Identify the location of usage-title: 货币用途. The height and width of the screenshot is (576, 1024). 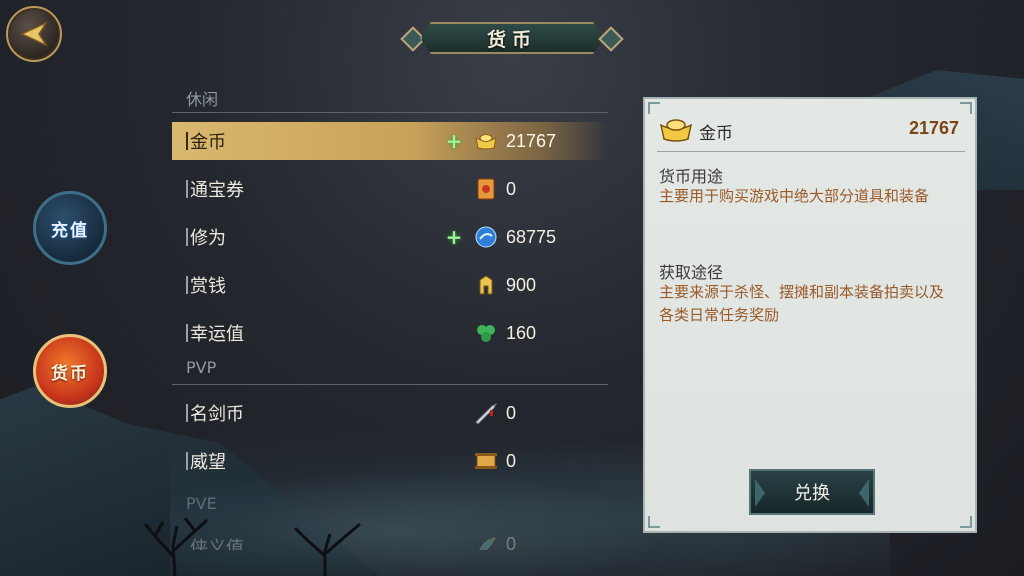
(691, 176).